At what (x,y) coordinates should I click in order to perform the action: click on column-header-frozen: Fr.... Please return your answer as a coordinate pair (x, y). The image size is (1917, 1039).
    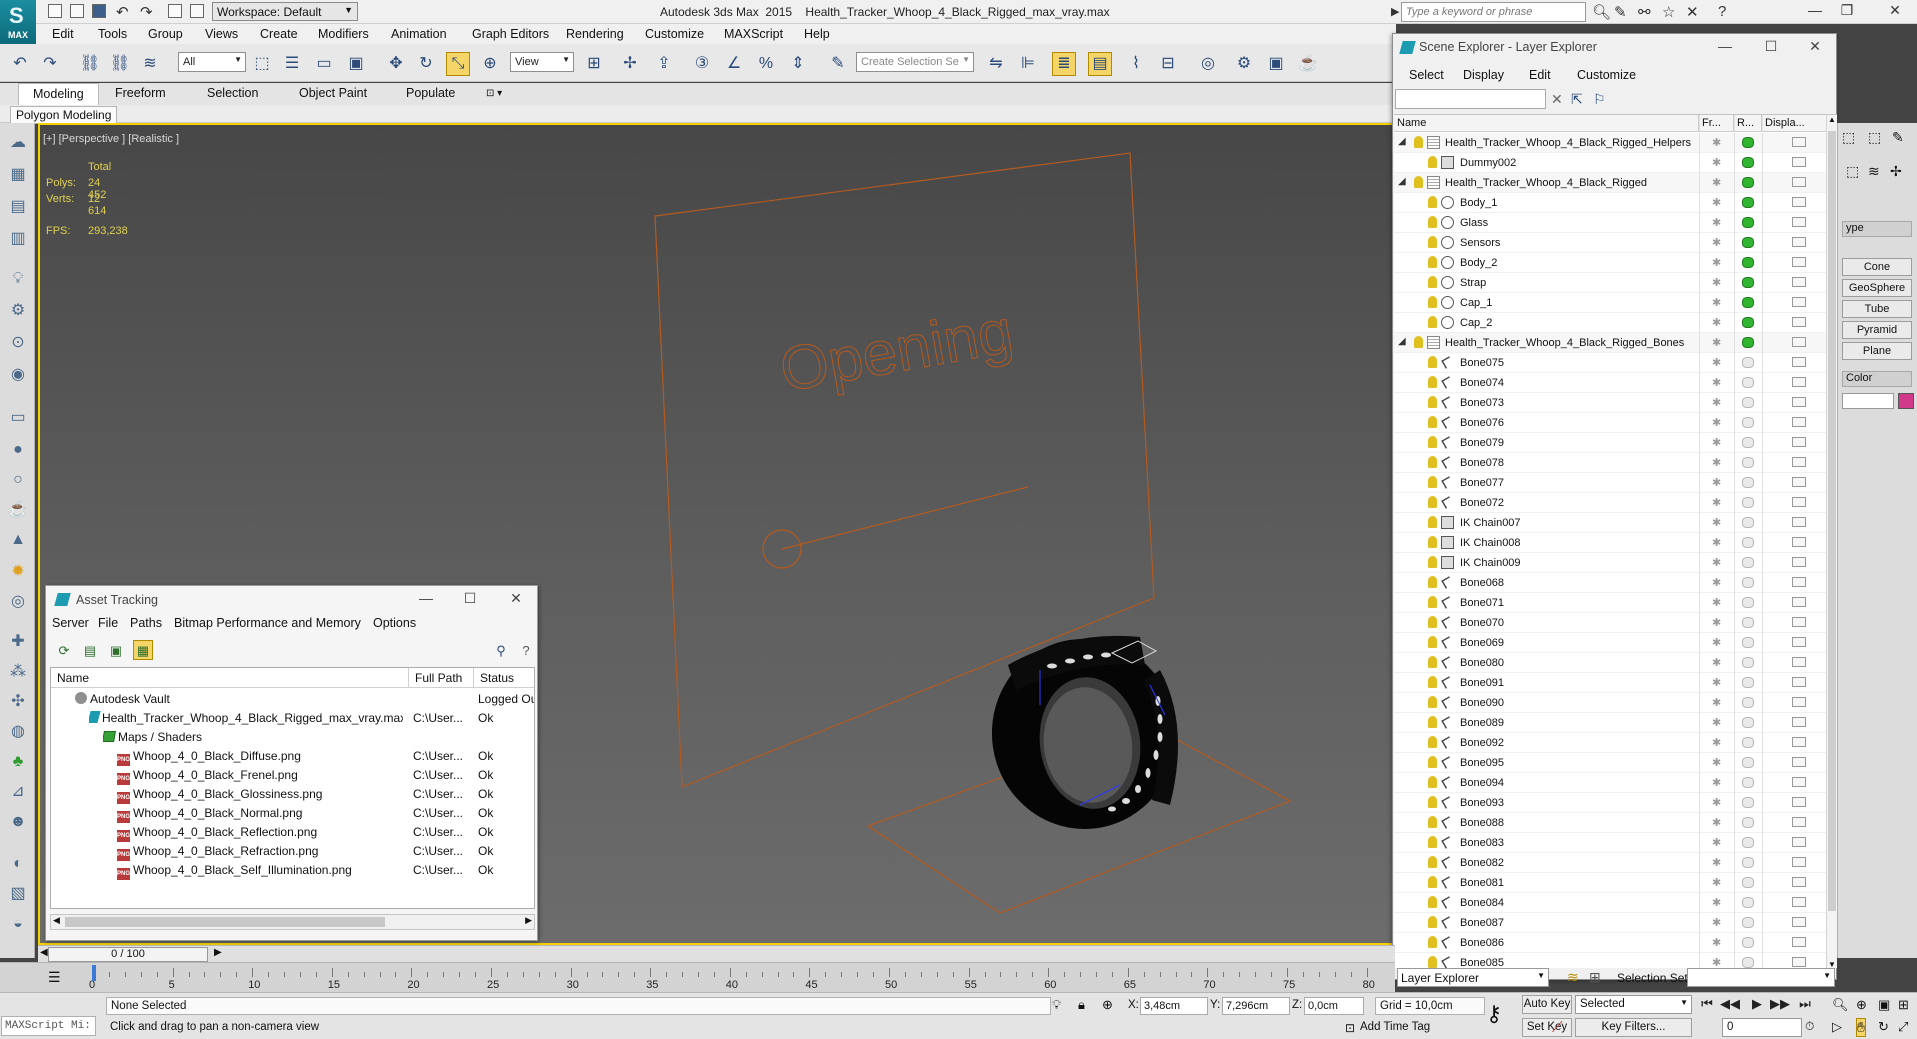
    Looking at the image, I should click on (1716, 123).